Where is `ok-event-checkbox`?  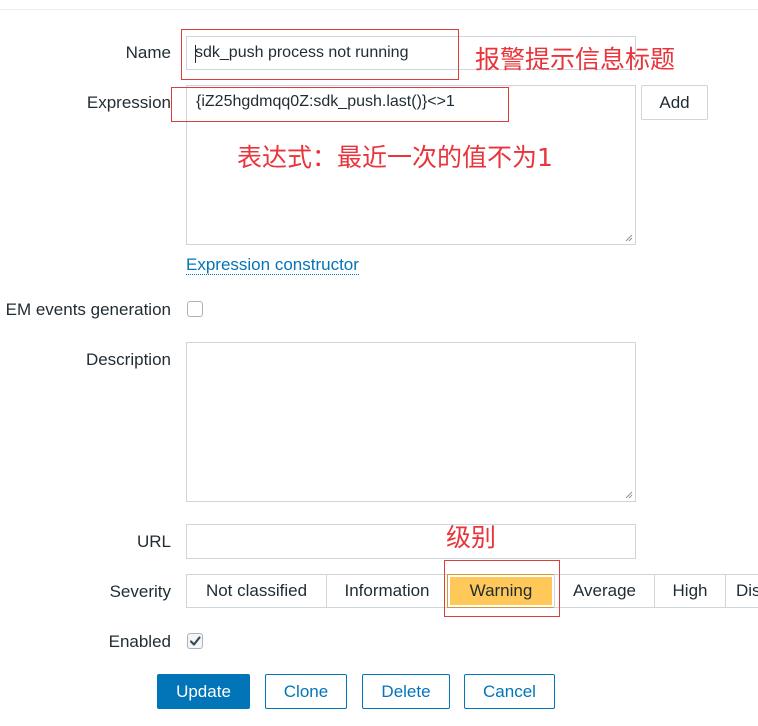
ok-event-checkbox is located at coordinates (195, 309).